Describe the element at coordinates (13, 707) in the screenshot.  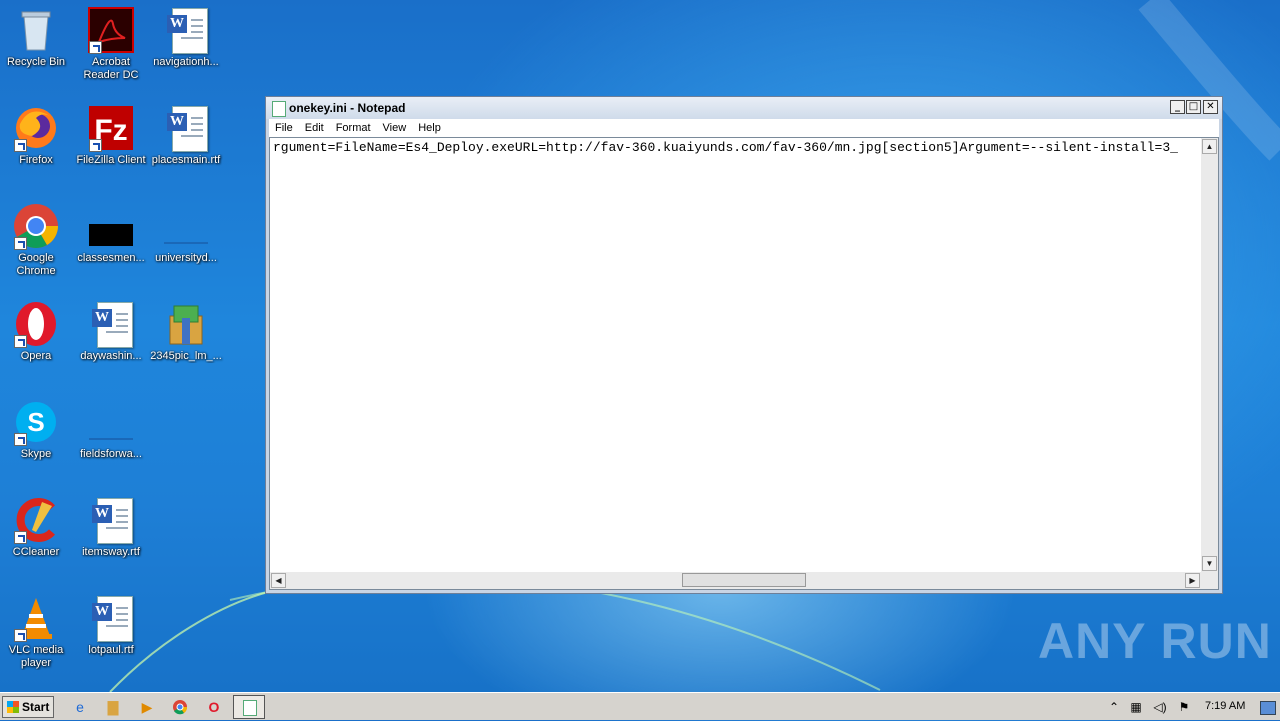
I see `windows-logo-icon` at that location.